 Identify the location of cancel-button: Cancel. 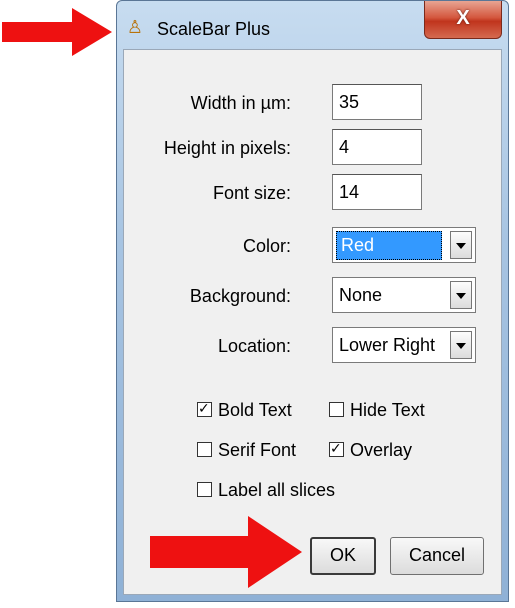
(437, 556).